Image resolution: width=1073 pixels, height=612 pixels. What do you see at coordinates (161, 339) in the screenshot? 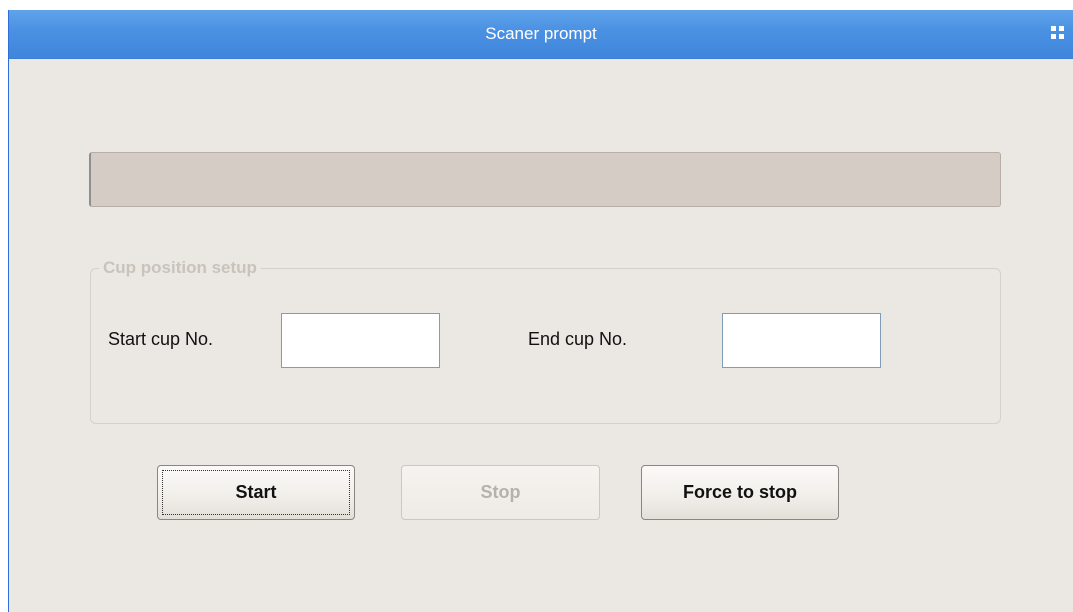
I see `start-cup-label: Start cup No.` at bounding box center [161, 339].